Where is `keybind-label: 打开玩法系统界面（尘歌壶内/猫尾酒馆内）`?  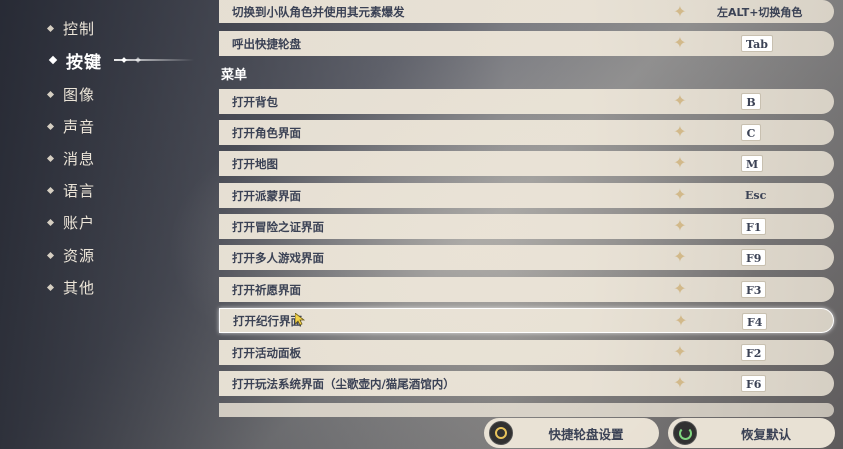
keybind-label: 打开玩法系统界面（尘歌壶内/猫尾酒馆内） is located at coordinates (343, 383).